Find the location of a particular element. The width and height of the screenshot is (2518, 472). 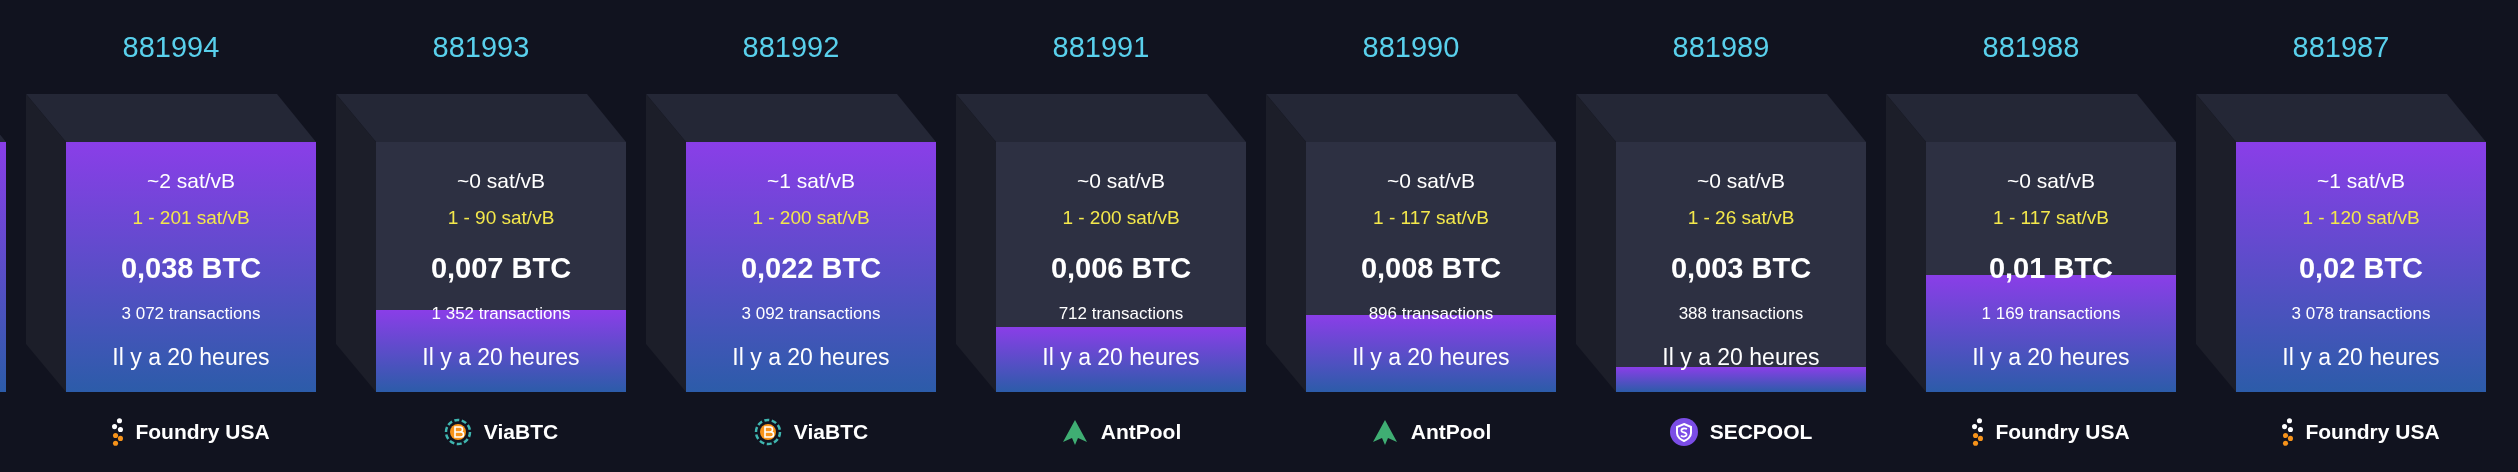

block-face: ~1 sat/vB 1 - 200 sat/vB 0,022 BTC 3 092 transactions Il y a 20 heures is located at coordinates (811, 267).